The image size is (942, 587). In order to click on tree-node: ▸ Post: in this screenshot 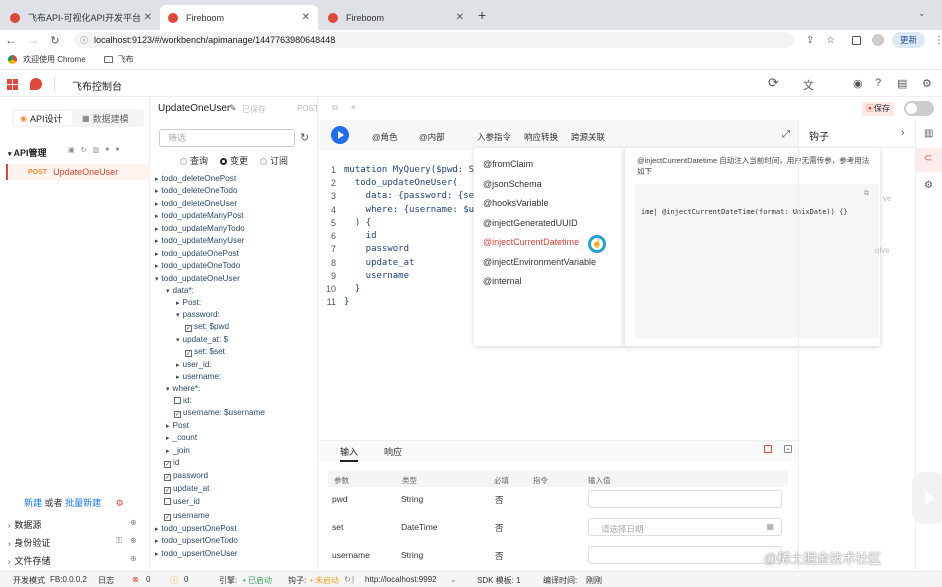, I will do `click(188, 302)`.